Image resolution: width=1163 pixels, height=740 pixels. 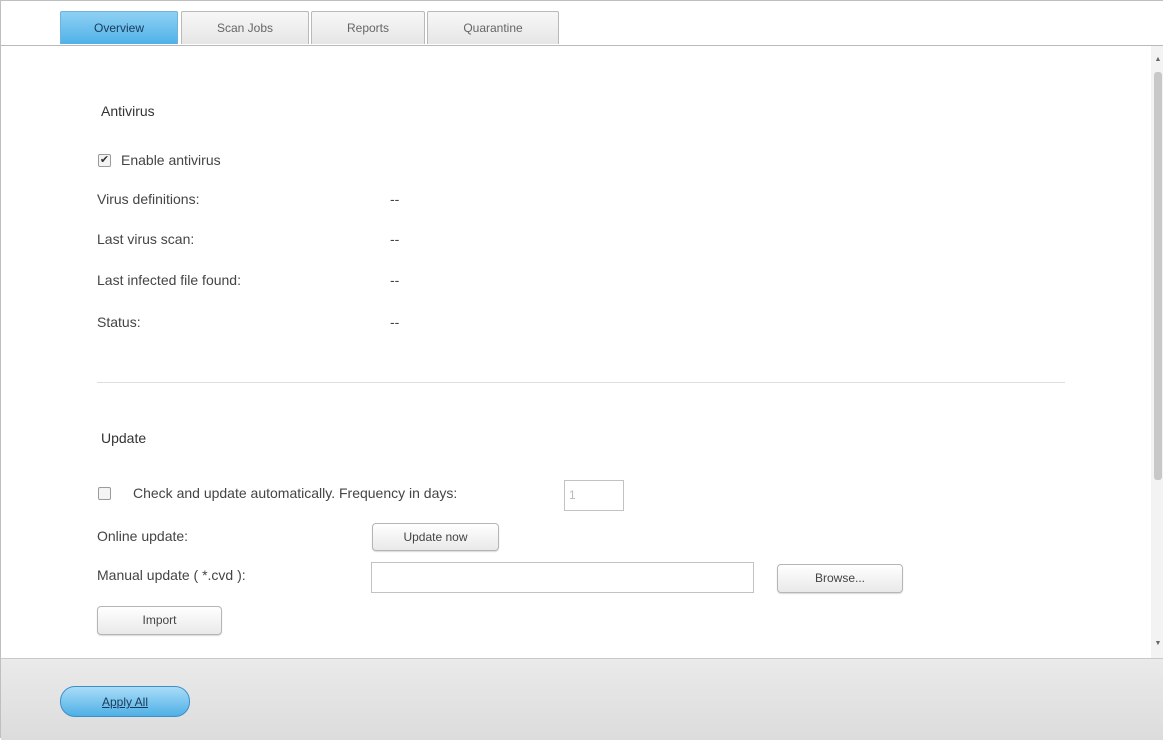 What do you see at coordinates (395, 239) in the screenshot?
I see `last-virus-scan-value: --` at bounding box center [395, 239].